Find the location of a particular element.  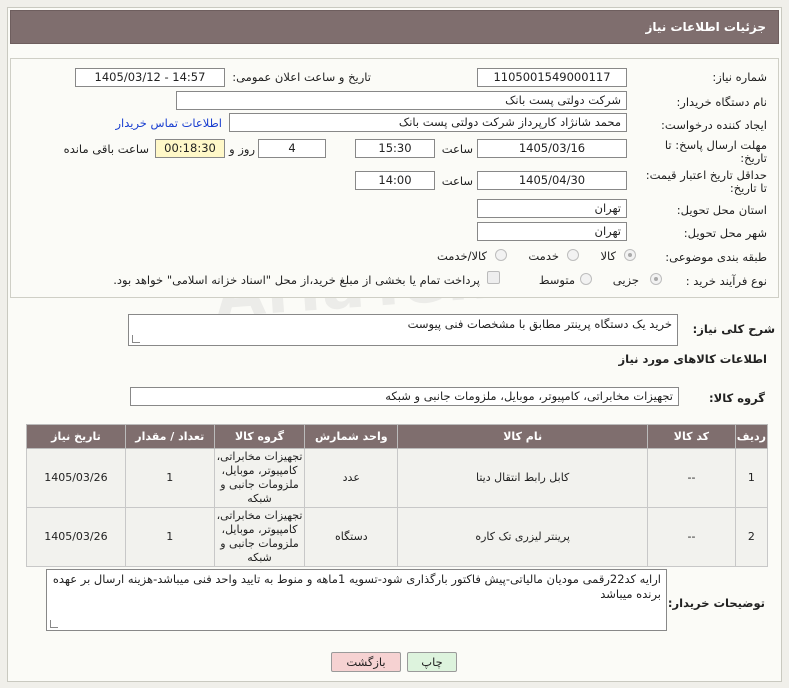

category-radio-goods-service is located at coordinates (501, 255).